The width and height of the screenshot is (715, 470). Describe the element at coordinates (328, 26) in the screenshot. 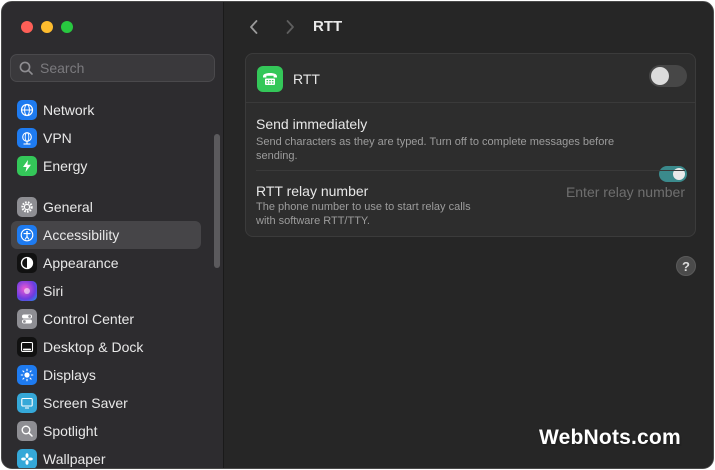

I see `page-title: RTT` at that location.